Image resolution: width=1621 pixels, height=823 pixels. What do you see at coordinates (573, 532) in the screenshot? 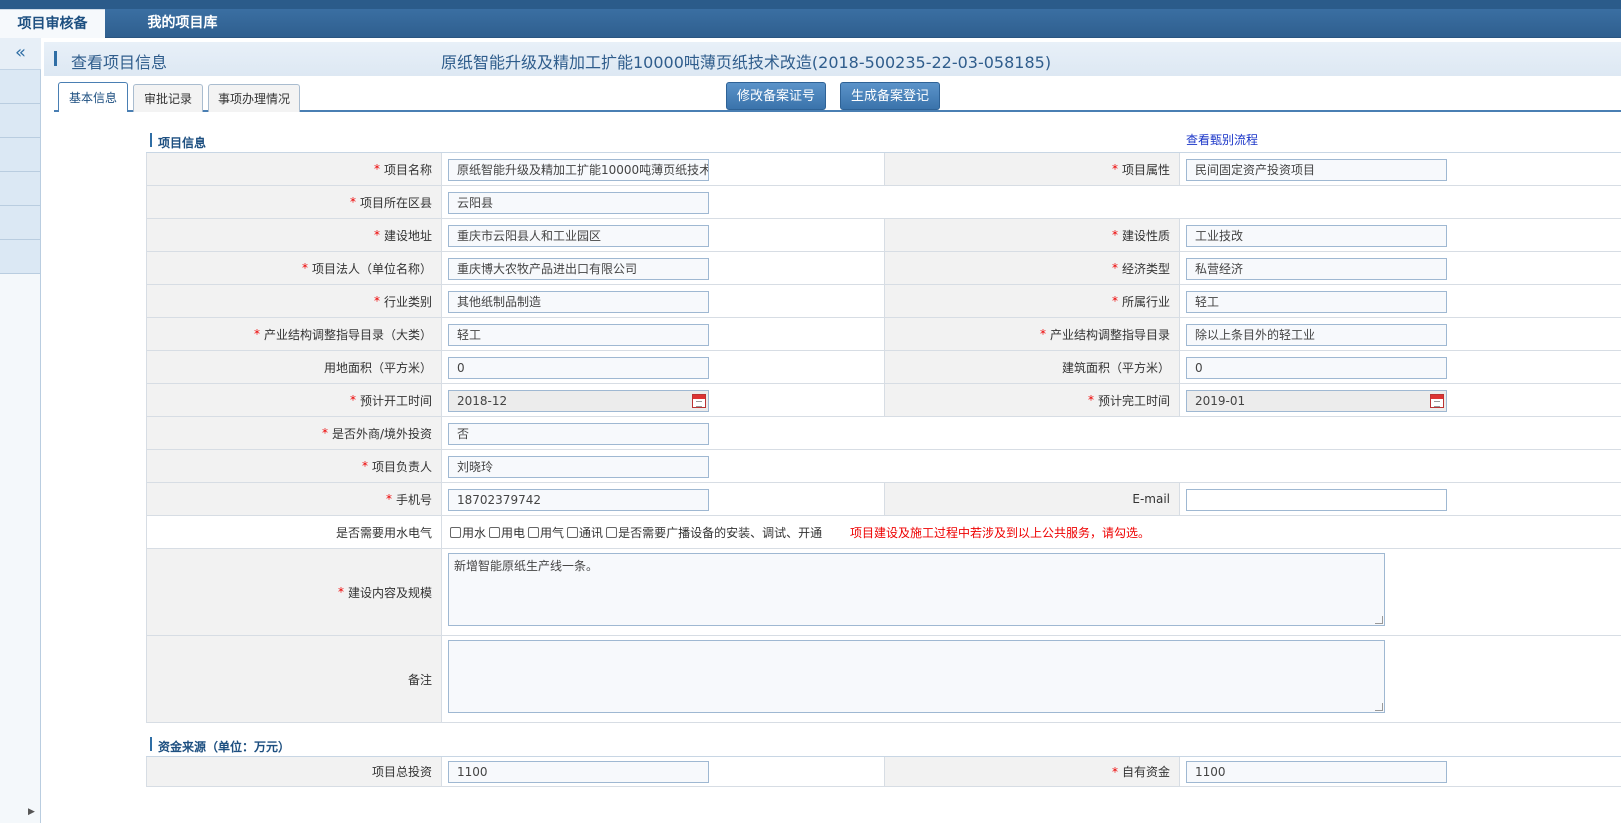
I see `telecom-checkbox` at bounding box center [573, 532].